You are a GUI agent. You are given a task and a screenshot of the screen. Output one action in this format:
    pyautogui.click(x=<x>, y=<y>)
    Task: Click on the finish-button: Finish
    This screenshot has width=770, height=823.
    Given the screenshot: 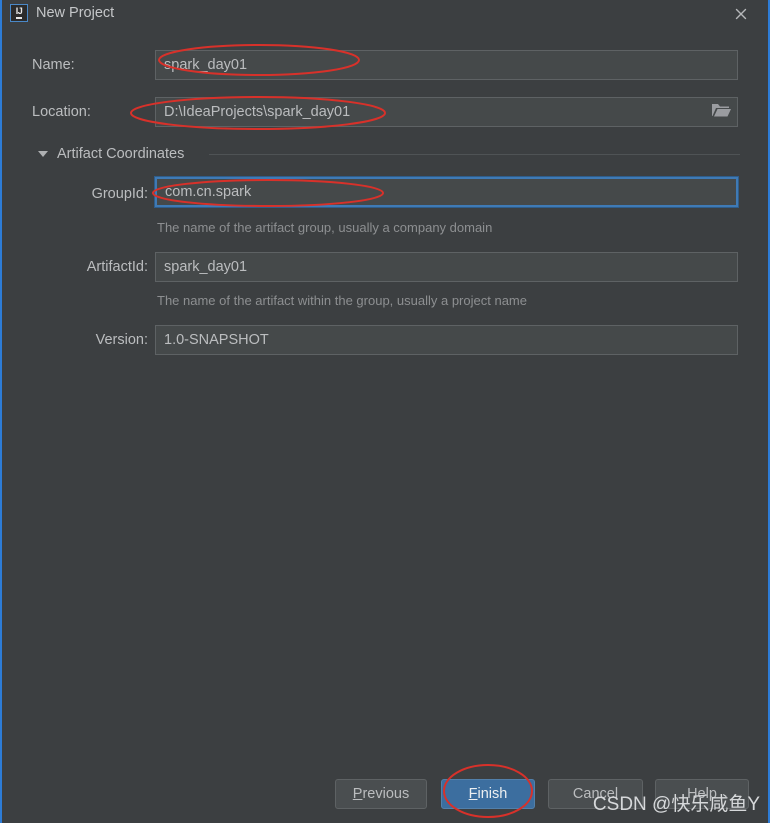 What is the action you would take?
    pyautogui.click(x=488, y=794)
    